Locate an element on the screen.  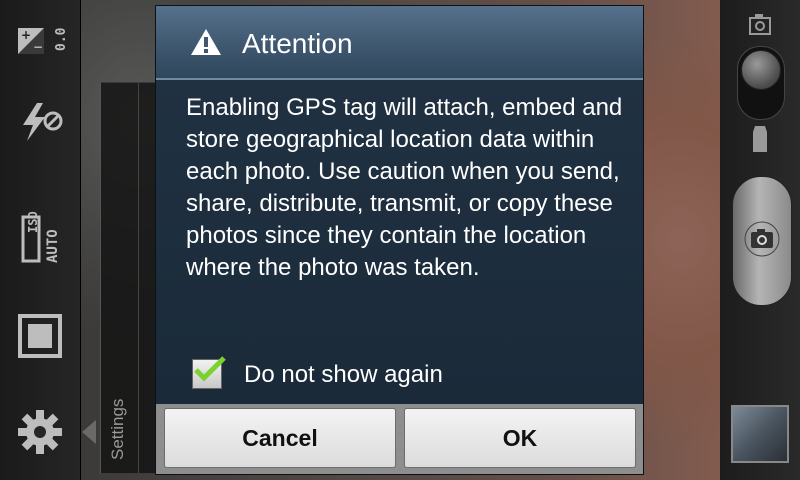
settings-button is located at coordinates (40, 432).